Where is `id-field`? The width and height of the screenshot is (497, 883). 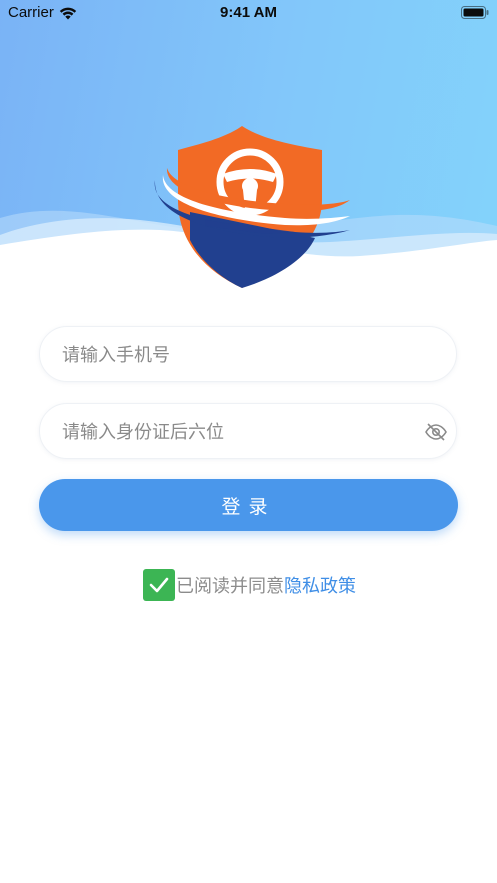 id-field is located at coordinates (248, 431).